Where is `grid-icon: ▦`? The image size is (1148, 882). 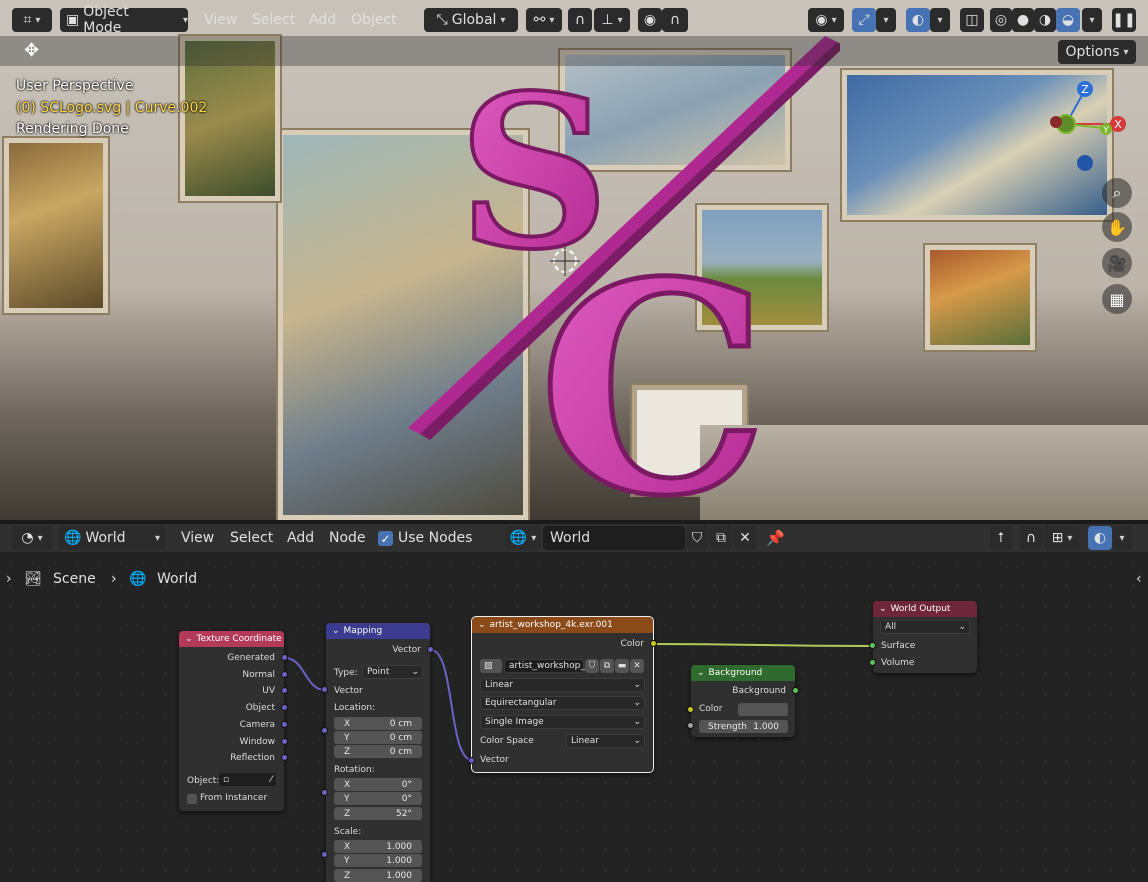
grid-icon: ▦ is located at coordinates (1117, 299).